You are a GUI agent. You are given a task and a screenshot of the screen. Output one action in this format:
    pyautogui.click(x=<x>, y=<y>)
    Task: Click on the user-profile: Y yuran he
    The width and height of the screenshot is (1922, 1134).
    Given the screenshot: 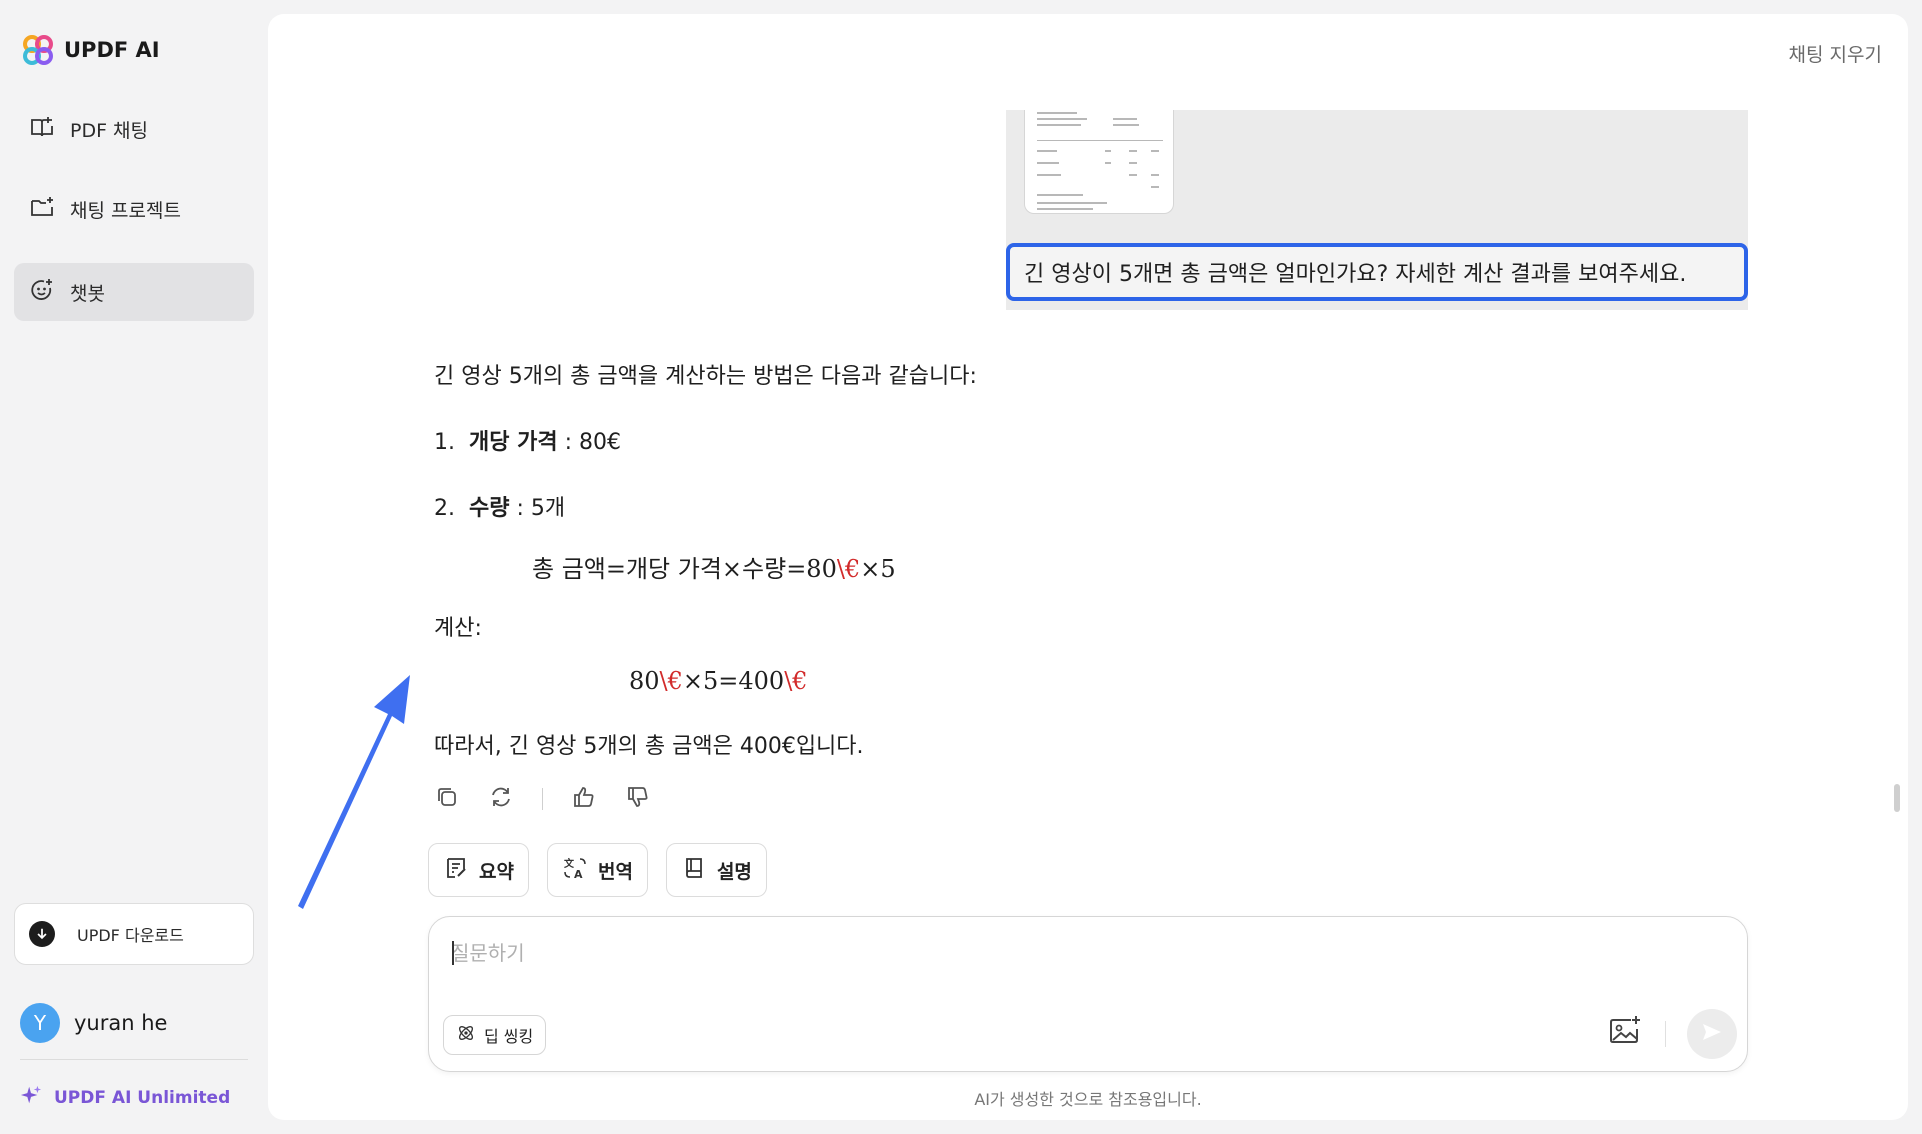 What is the action you would take?
    pyautogui.click(x=93, y=1023)
    